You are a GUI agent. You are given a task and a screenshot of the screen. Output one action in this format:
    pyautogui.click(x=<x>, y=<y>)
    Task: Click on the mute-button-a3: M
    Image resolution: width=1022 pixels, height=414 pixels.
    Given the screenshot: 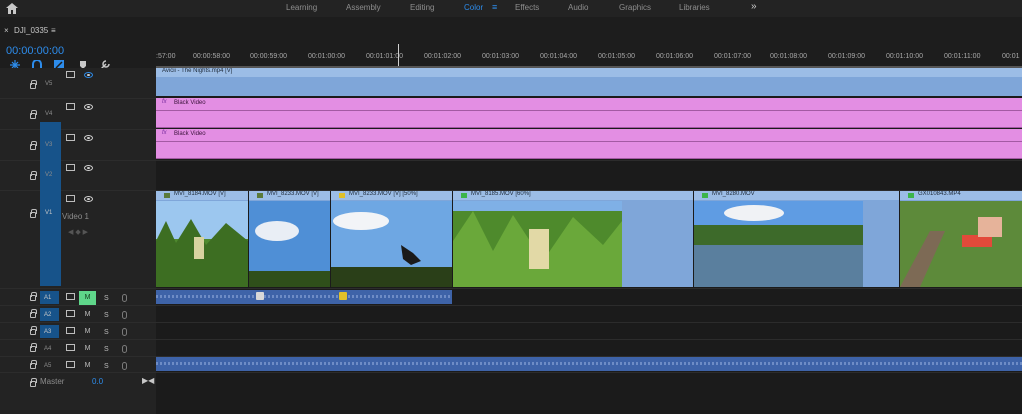 What is the action you would take?
    pyautogui.click(x=87, y=332)
    